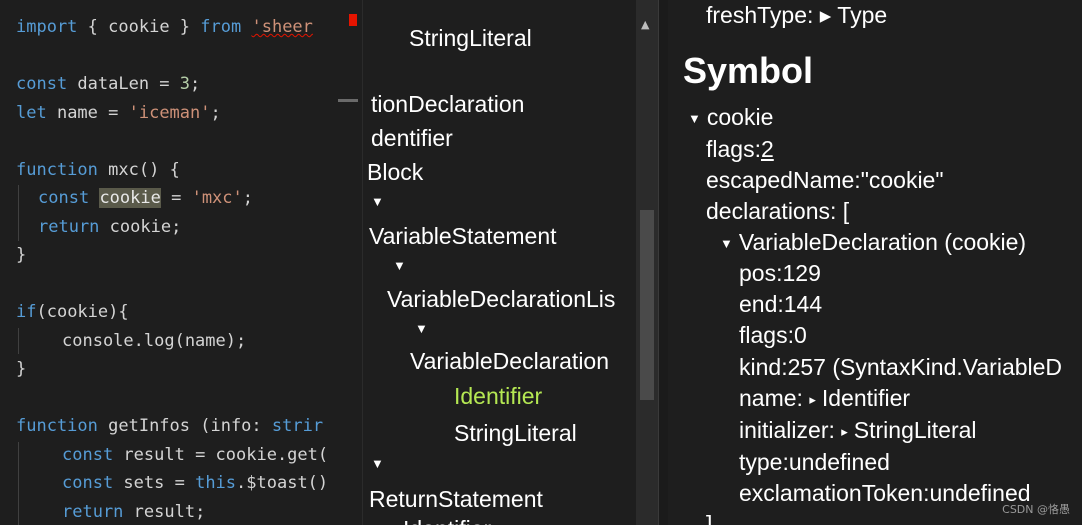 This screenshot has height=525, width=1082. I want to click on prop-label: end:, so click(761, 304).